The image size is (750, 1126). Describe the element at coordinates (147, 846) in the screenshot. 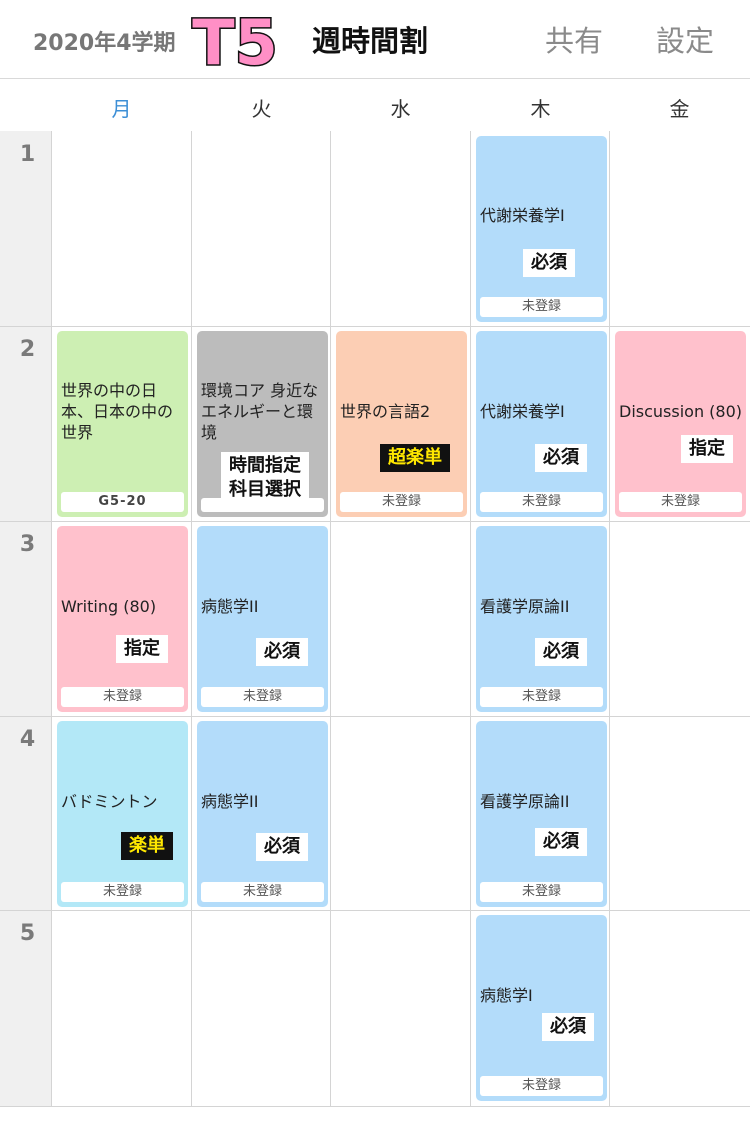

I see `course-tag: 楽単` at that location.